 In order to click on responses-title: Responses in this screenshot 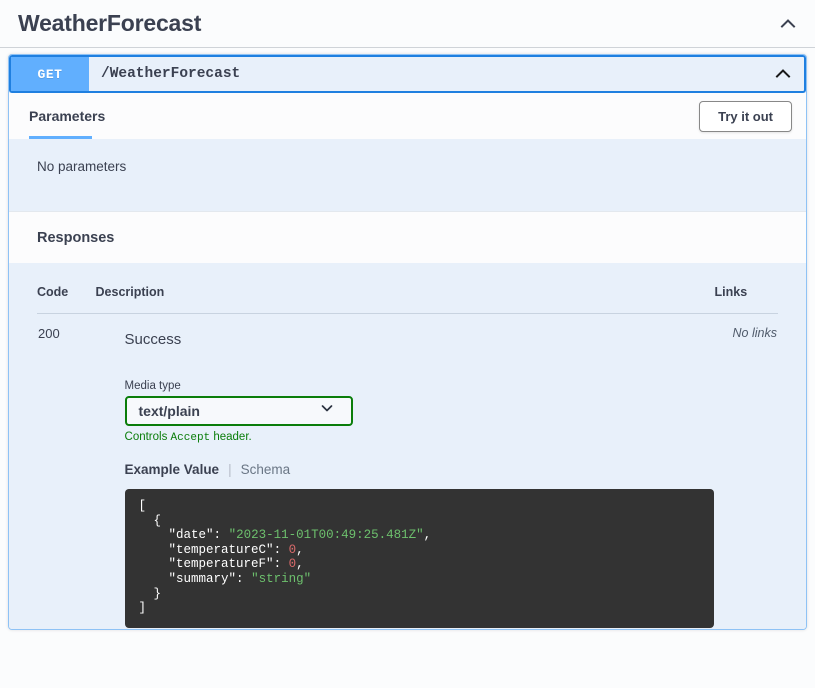, I will do `click(76, 237)`.